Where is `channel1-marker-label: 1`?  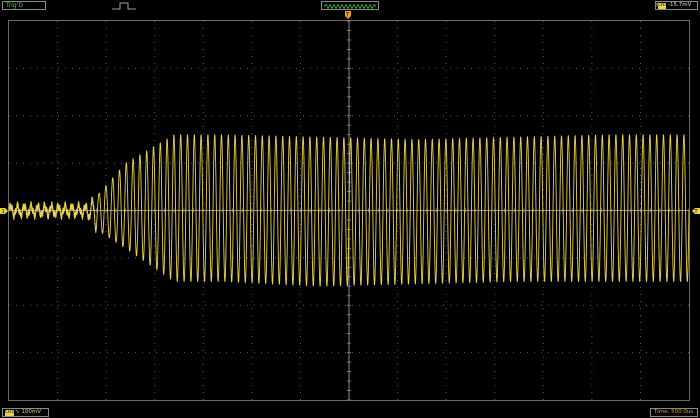 channel1-marker-label: 1 is located at coordinates (3, 212).